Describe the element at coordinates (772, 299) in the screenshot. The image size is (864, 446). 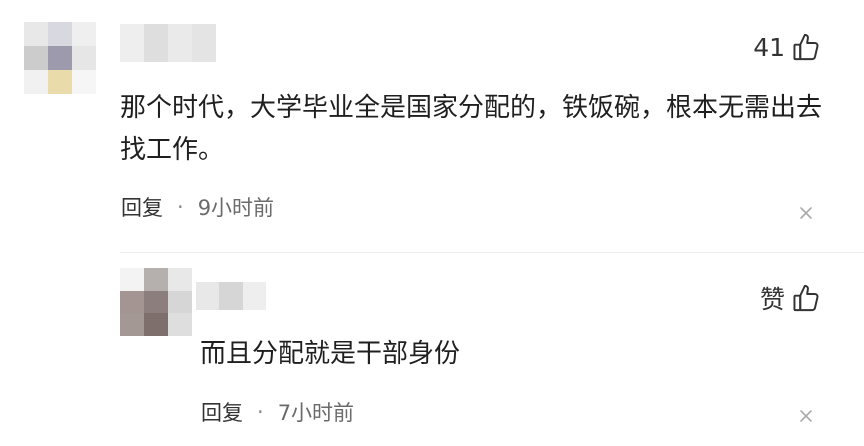
I see `reply-like-label: 赞` at that location.